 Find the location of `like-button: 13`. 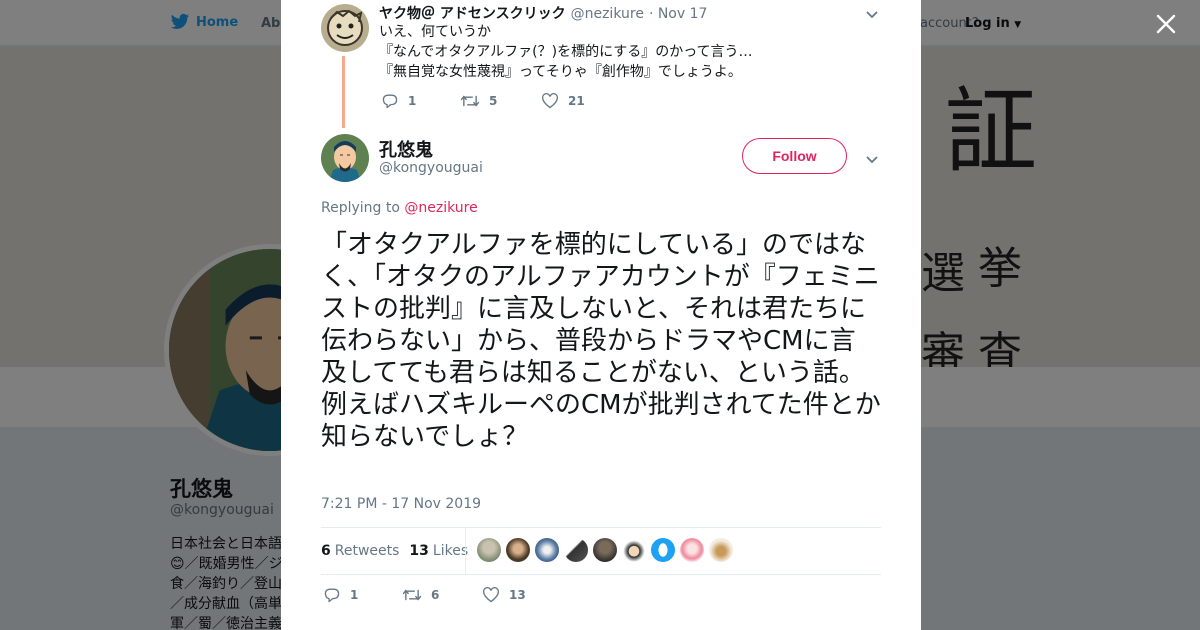

like-button: 13 is located at coordinates (504, 595).